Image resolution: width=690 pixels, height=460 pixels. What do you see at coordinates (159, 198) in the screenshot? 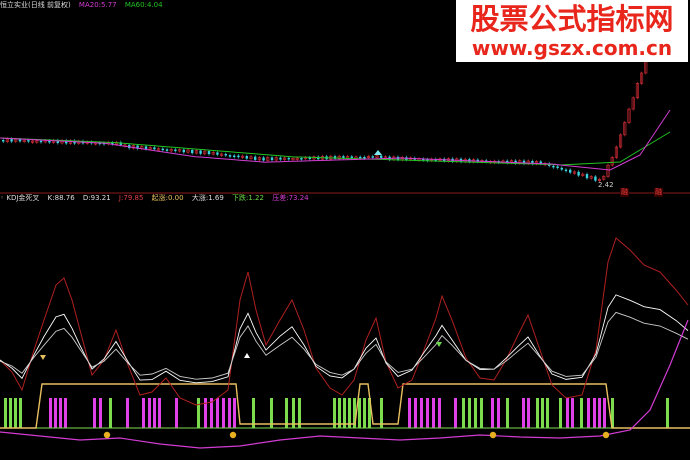
I see `signal-rise-label: 起涨:` at bounding box center [159, 198].